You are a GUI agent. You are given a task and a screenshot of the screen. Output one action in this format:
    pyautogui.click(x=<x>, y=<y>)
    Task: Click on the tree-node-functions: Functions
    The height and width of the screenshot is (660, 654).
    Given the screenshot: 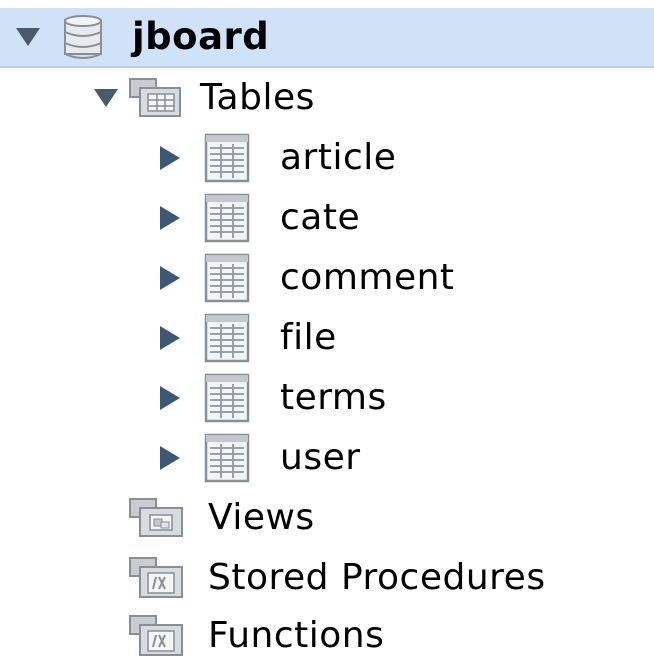 What is the action you would take?
    pyautogui.click(x=327, y=633)
    